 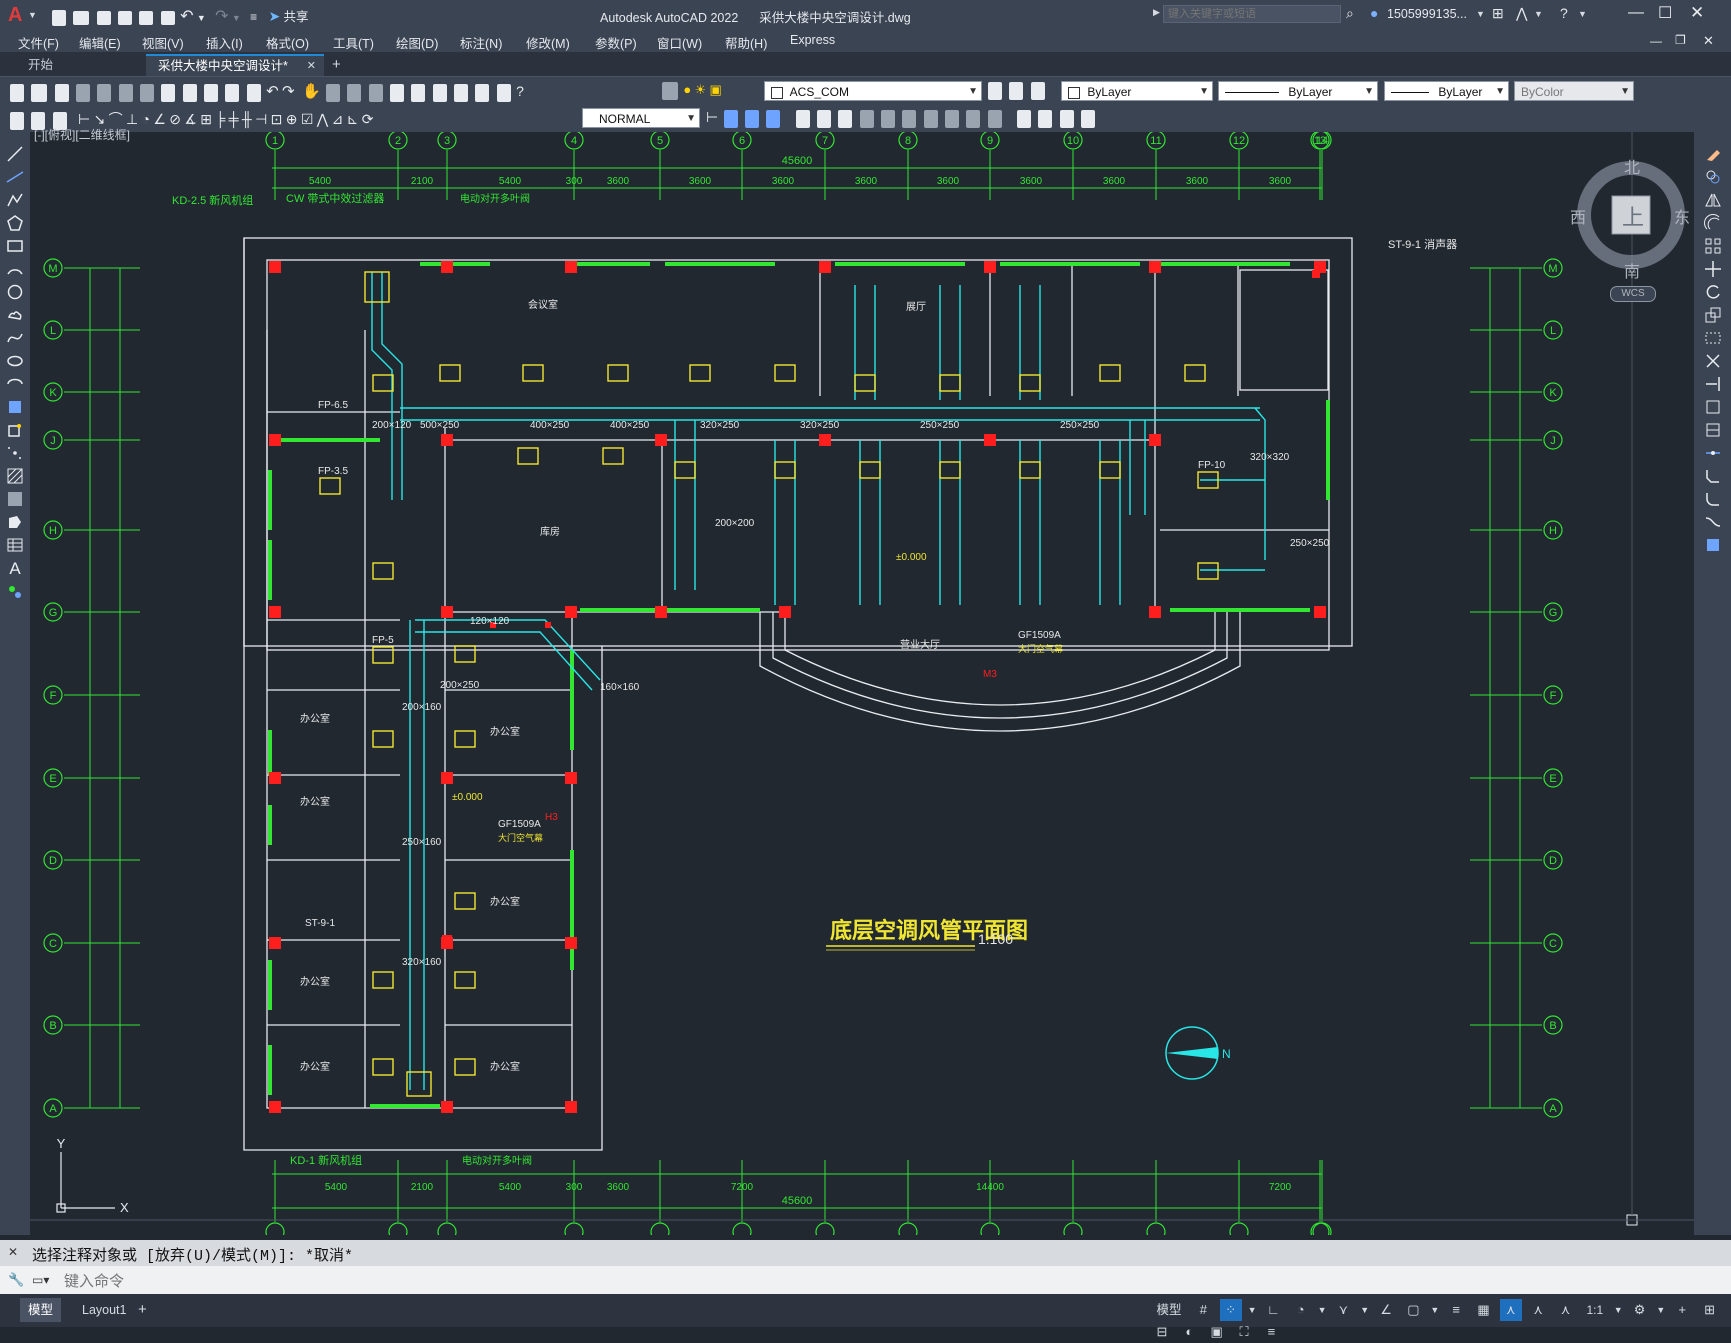 I want to click on ordinate-dim-icon: ⊥, so click(x=132, y=119).